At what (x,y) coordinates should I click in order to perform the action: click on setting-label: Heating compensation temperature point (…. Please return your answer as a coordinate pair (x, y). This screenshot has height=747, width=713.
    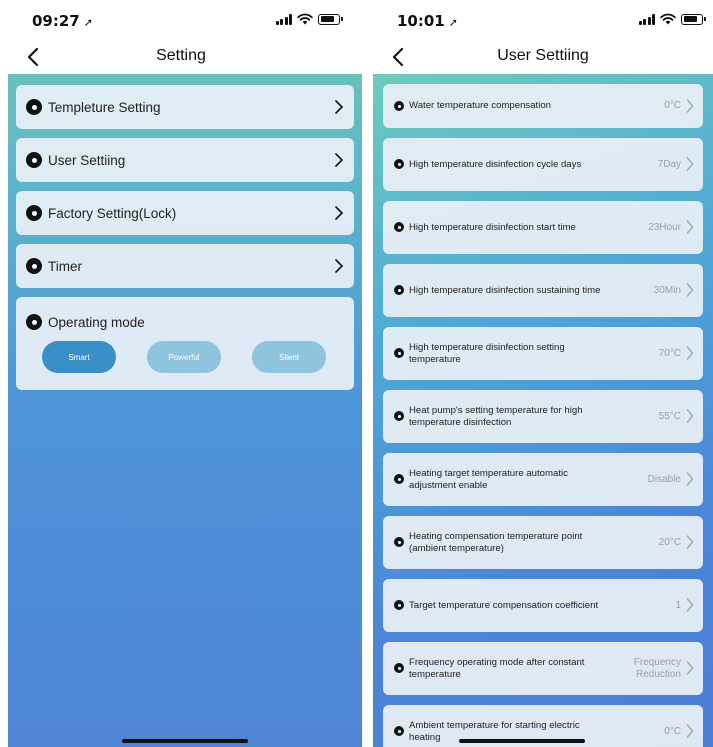
    Looking at the image, I should click on (496, 542).